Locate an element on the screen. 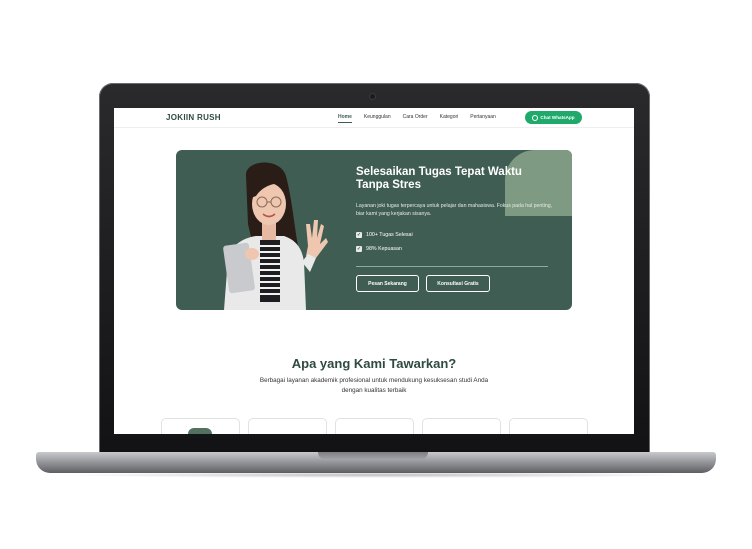 The image size is (752, 549). chat-whatsapp-button: Chat WhatsApp is located at coordinates (553, 117).